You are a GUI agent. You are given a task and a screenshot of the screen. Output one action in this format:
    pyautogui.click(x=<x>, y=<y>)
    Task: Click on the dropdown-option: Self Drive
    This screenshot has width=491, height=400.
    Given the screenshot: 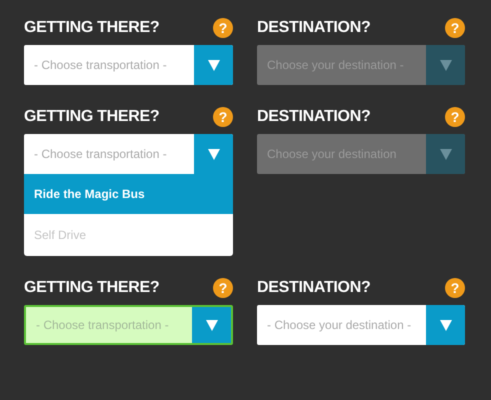 What is the action you would take?
    pyautogui.click(x=128, y=235)
    